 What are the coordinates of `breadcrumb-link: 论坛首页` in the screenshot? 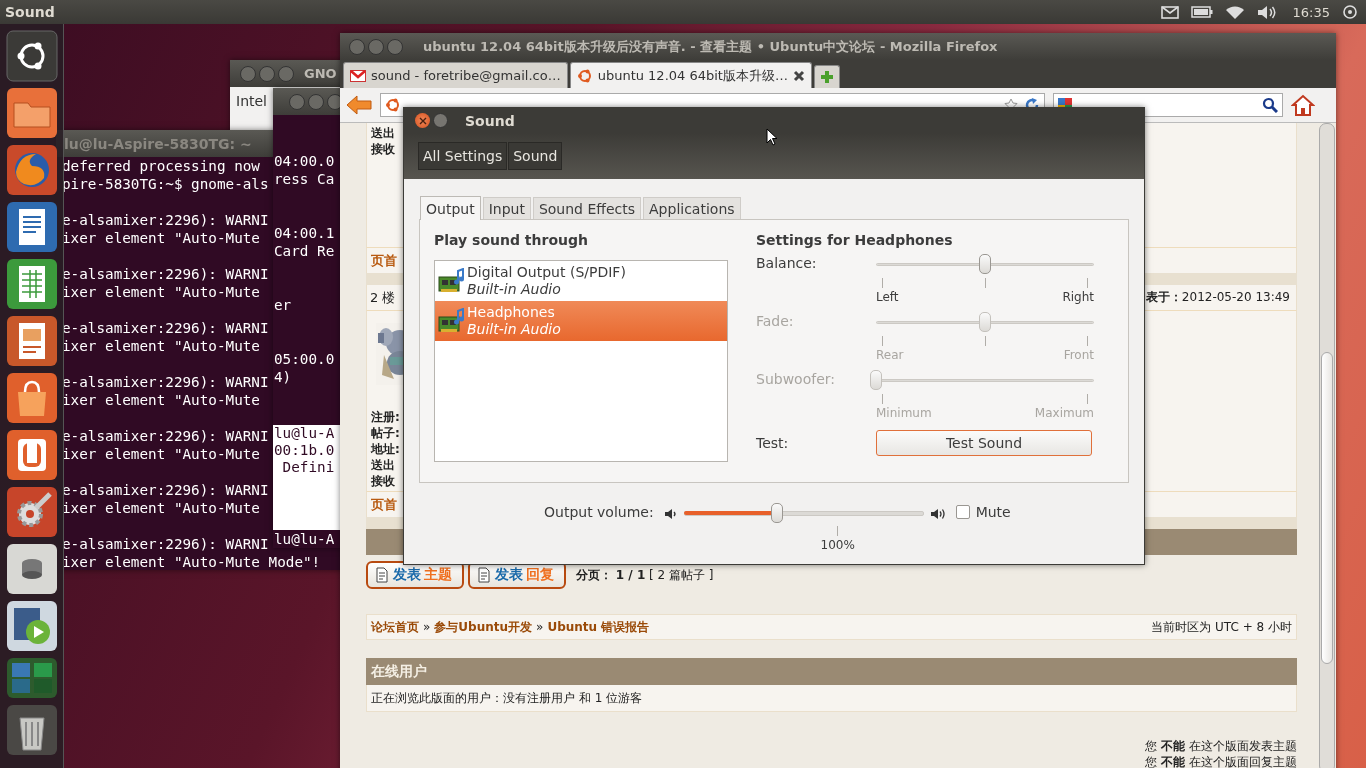 It's located at (395, 627).